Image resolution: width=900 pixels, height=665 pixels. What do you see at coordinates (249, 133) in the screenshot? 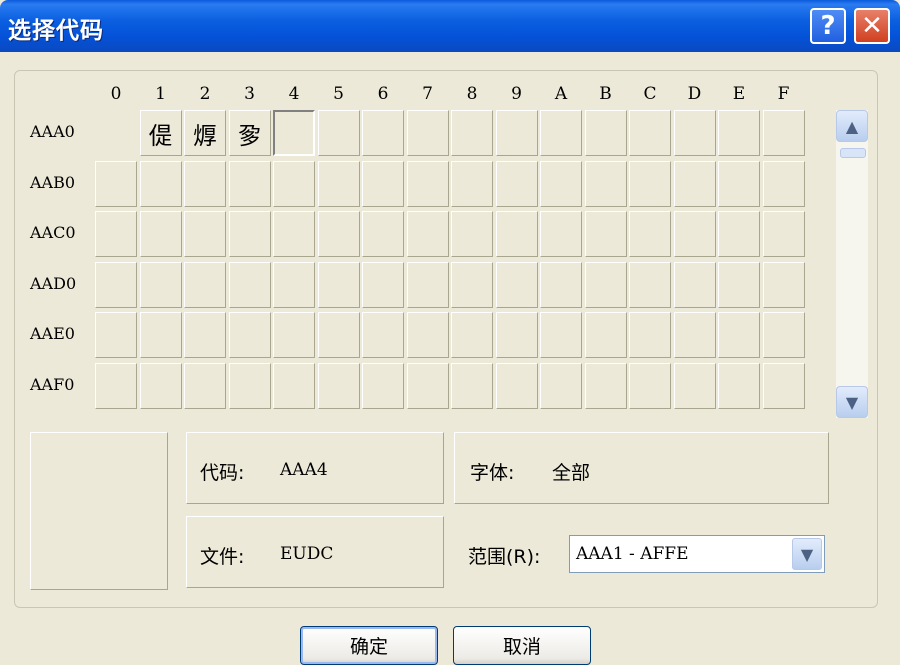
I see `grid-cell: 㚉` at bounding box center [249, 133].